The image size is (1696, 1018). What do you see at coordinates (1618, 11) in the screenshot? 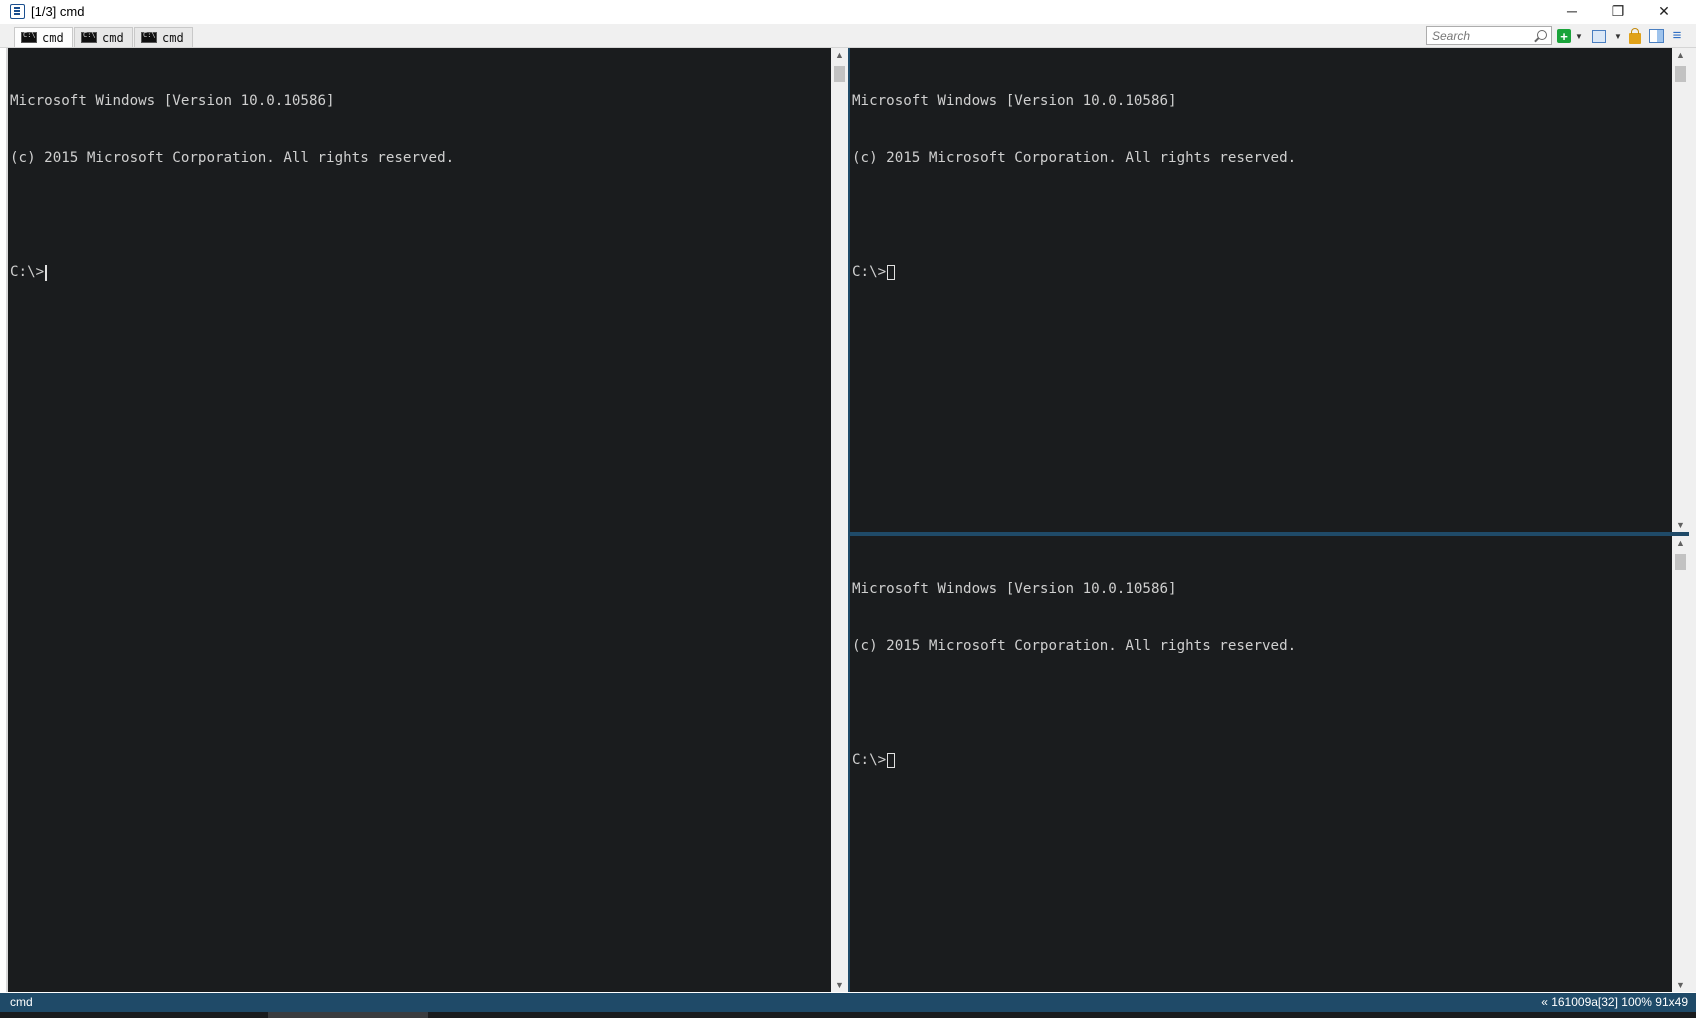
I see `restore-button: ❐` at bounding box center [1618, 11].